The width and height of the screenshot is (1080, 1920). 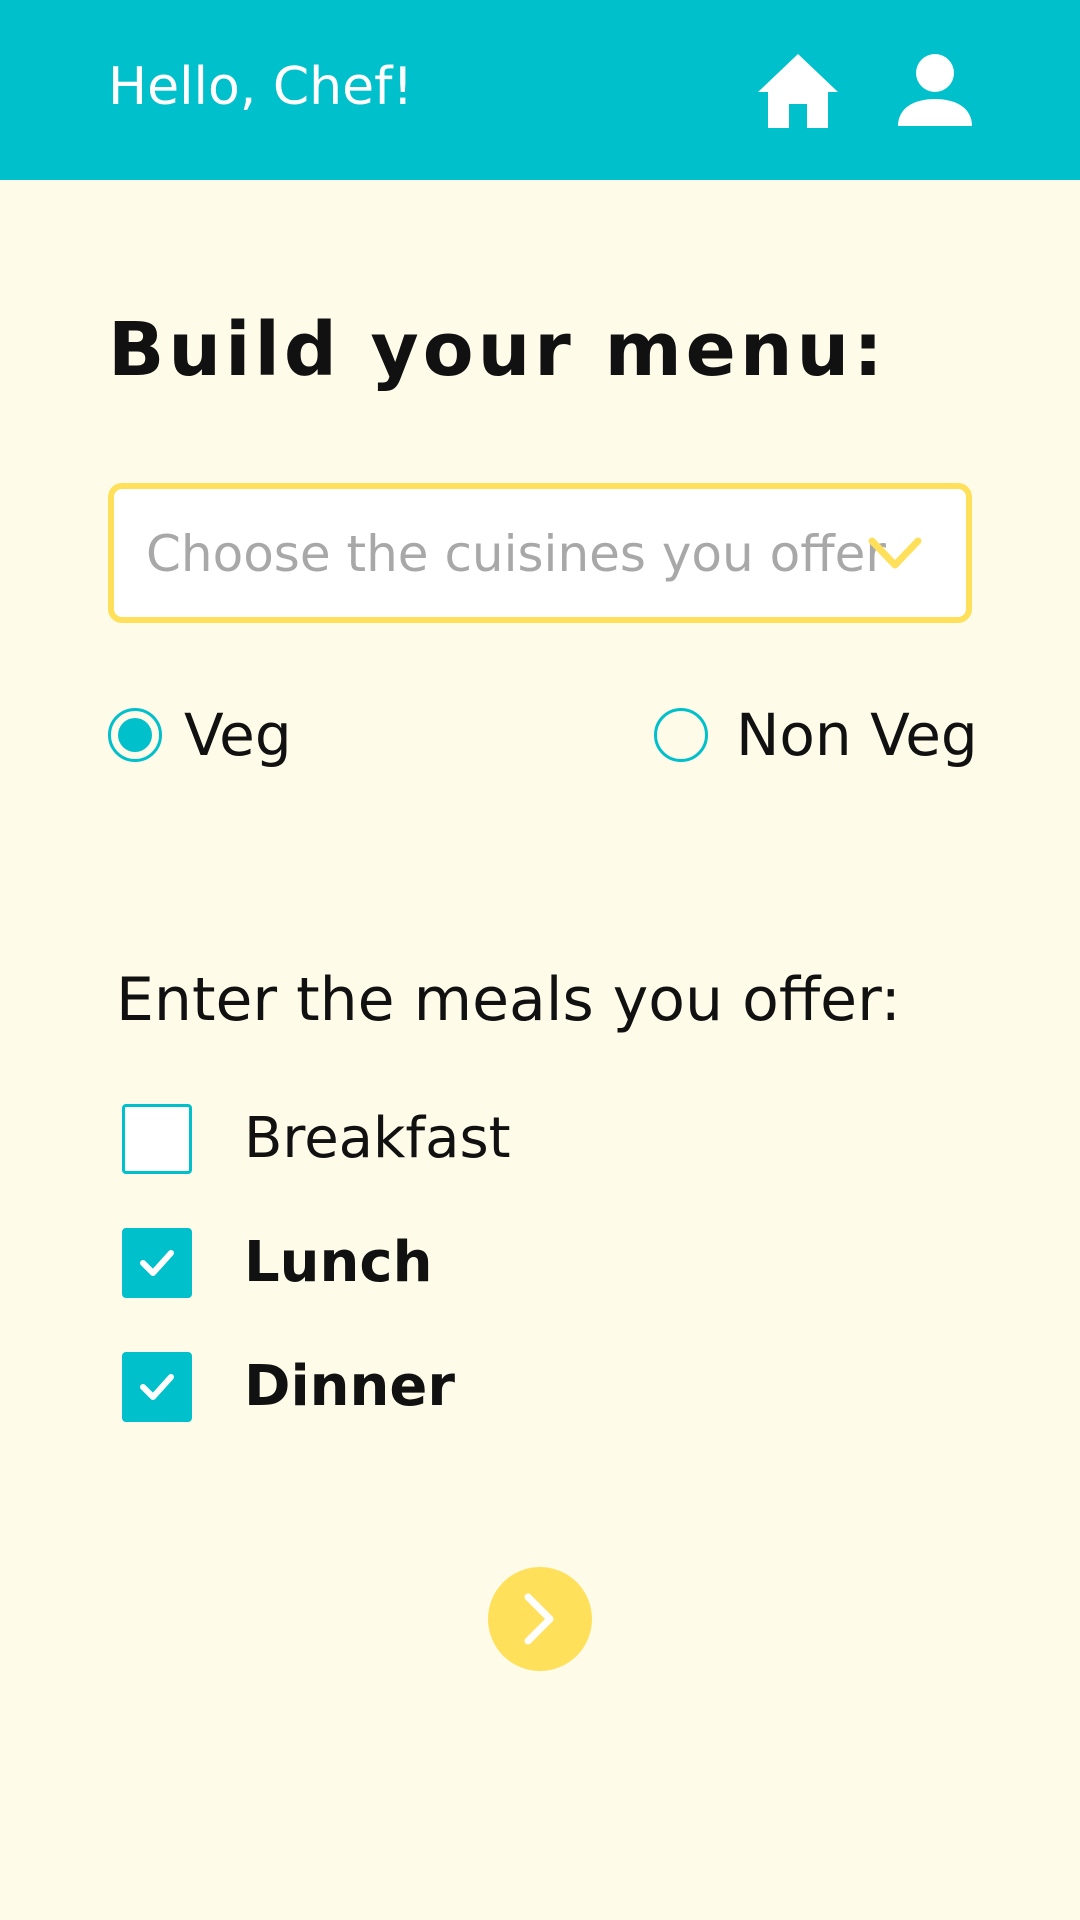 I want to click on profile-button, so click(x=935, y=93).